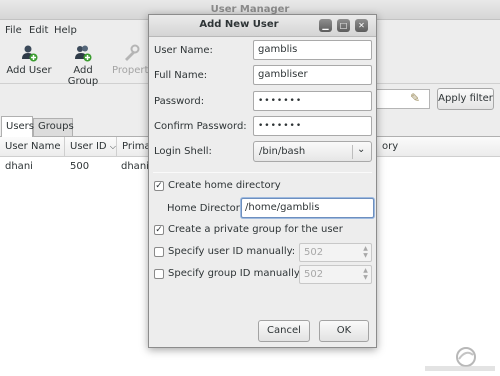 The height and width of the screenshot is (376, 500). I want to click on login-shell-select: /bin/bash ⌄, so click(312, 151).